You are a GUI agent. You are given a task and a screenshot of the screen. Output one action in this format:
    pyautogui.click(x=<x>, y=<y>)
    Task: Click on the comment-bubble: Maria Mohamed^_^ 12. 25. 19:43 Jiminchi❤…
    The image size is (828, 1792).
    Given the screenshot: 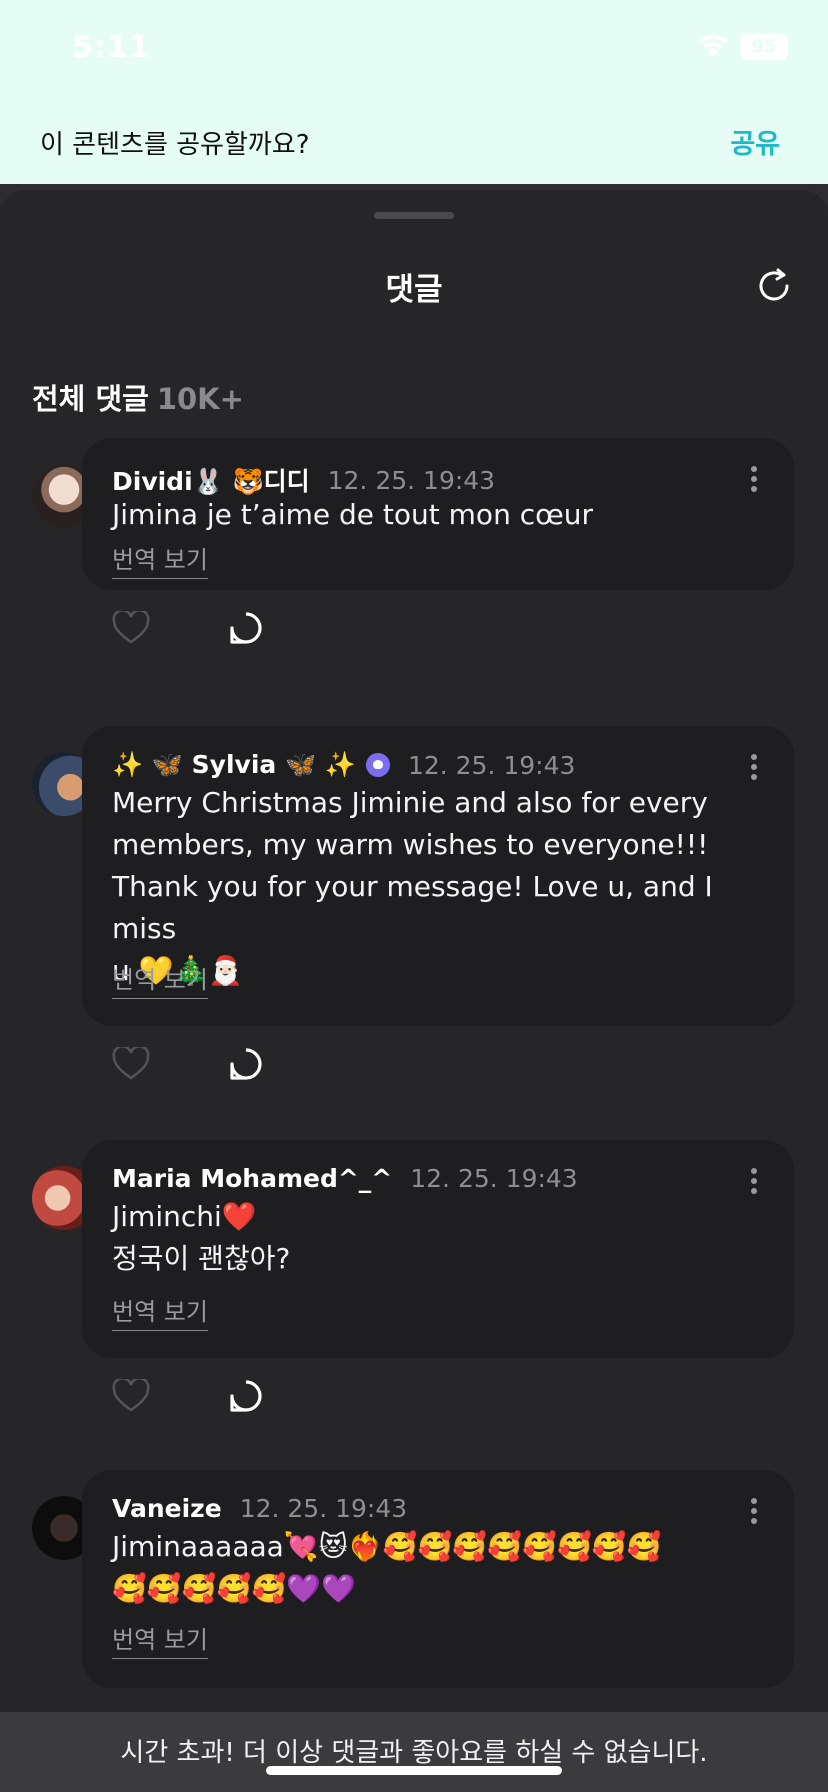 What is the action you would take?
    pyautogui.click(x=438, y=1249)
    